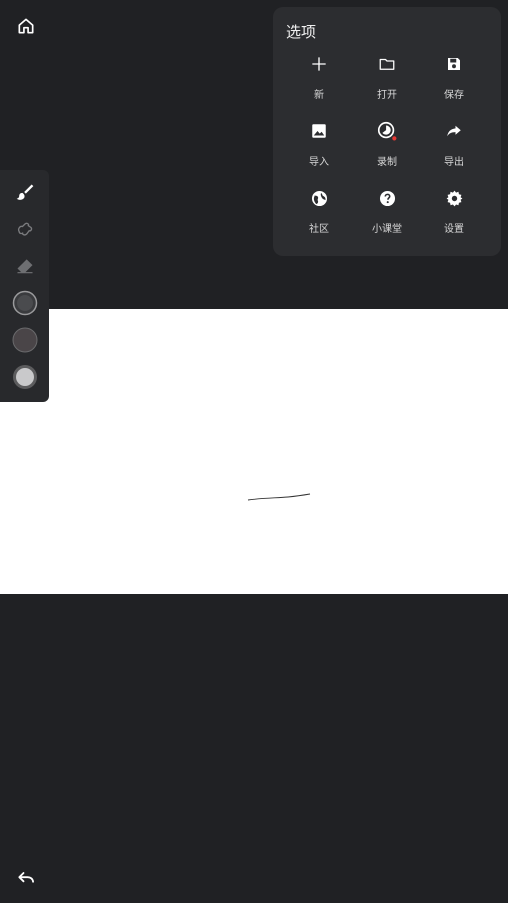 This screenshot has width=508, height=903. Describe the element at coordinates (319, 95) in the screenshot. I see `new-label: 新` at that location.